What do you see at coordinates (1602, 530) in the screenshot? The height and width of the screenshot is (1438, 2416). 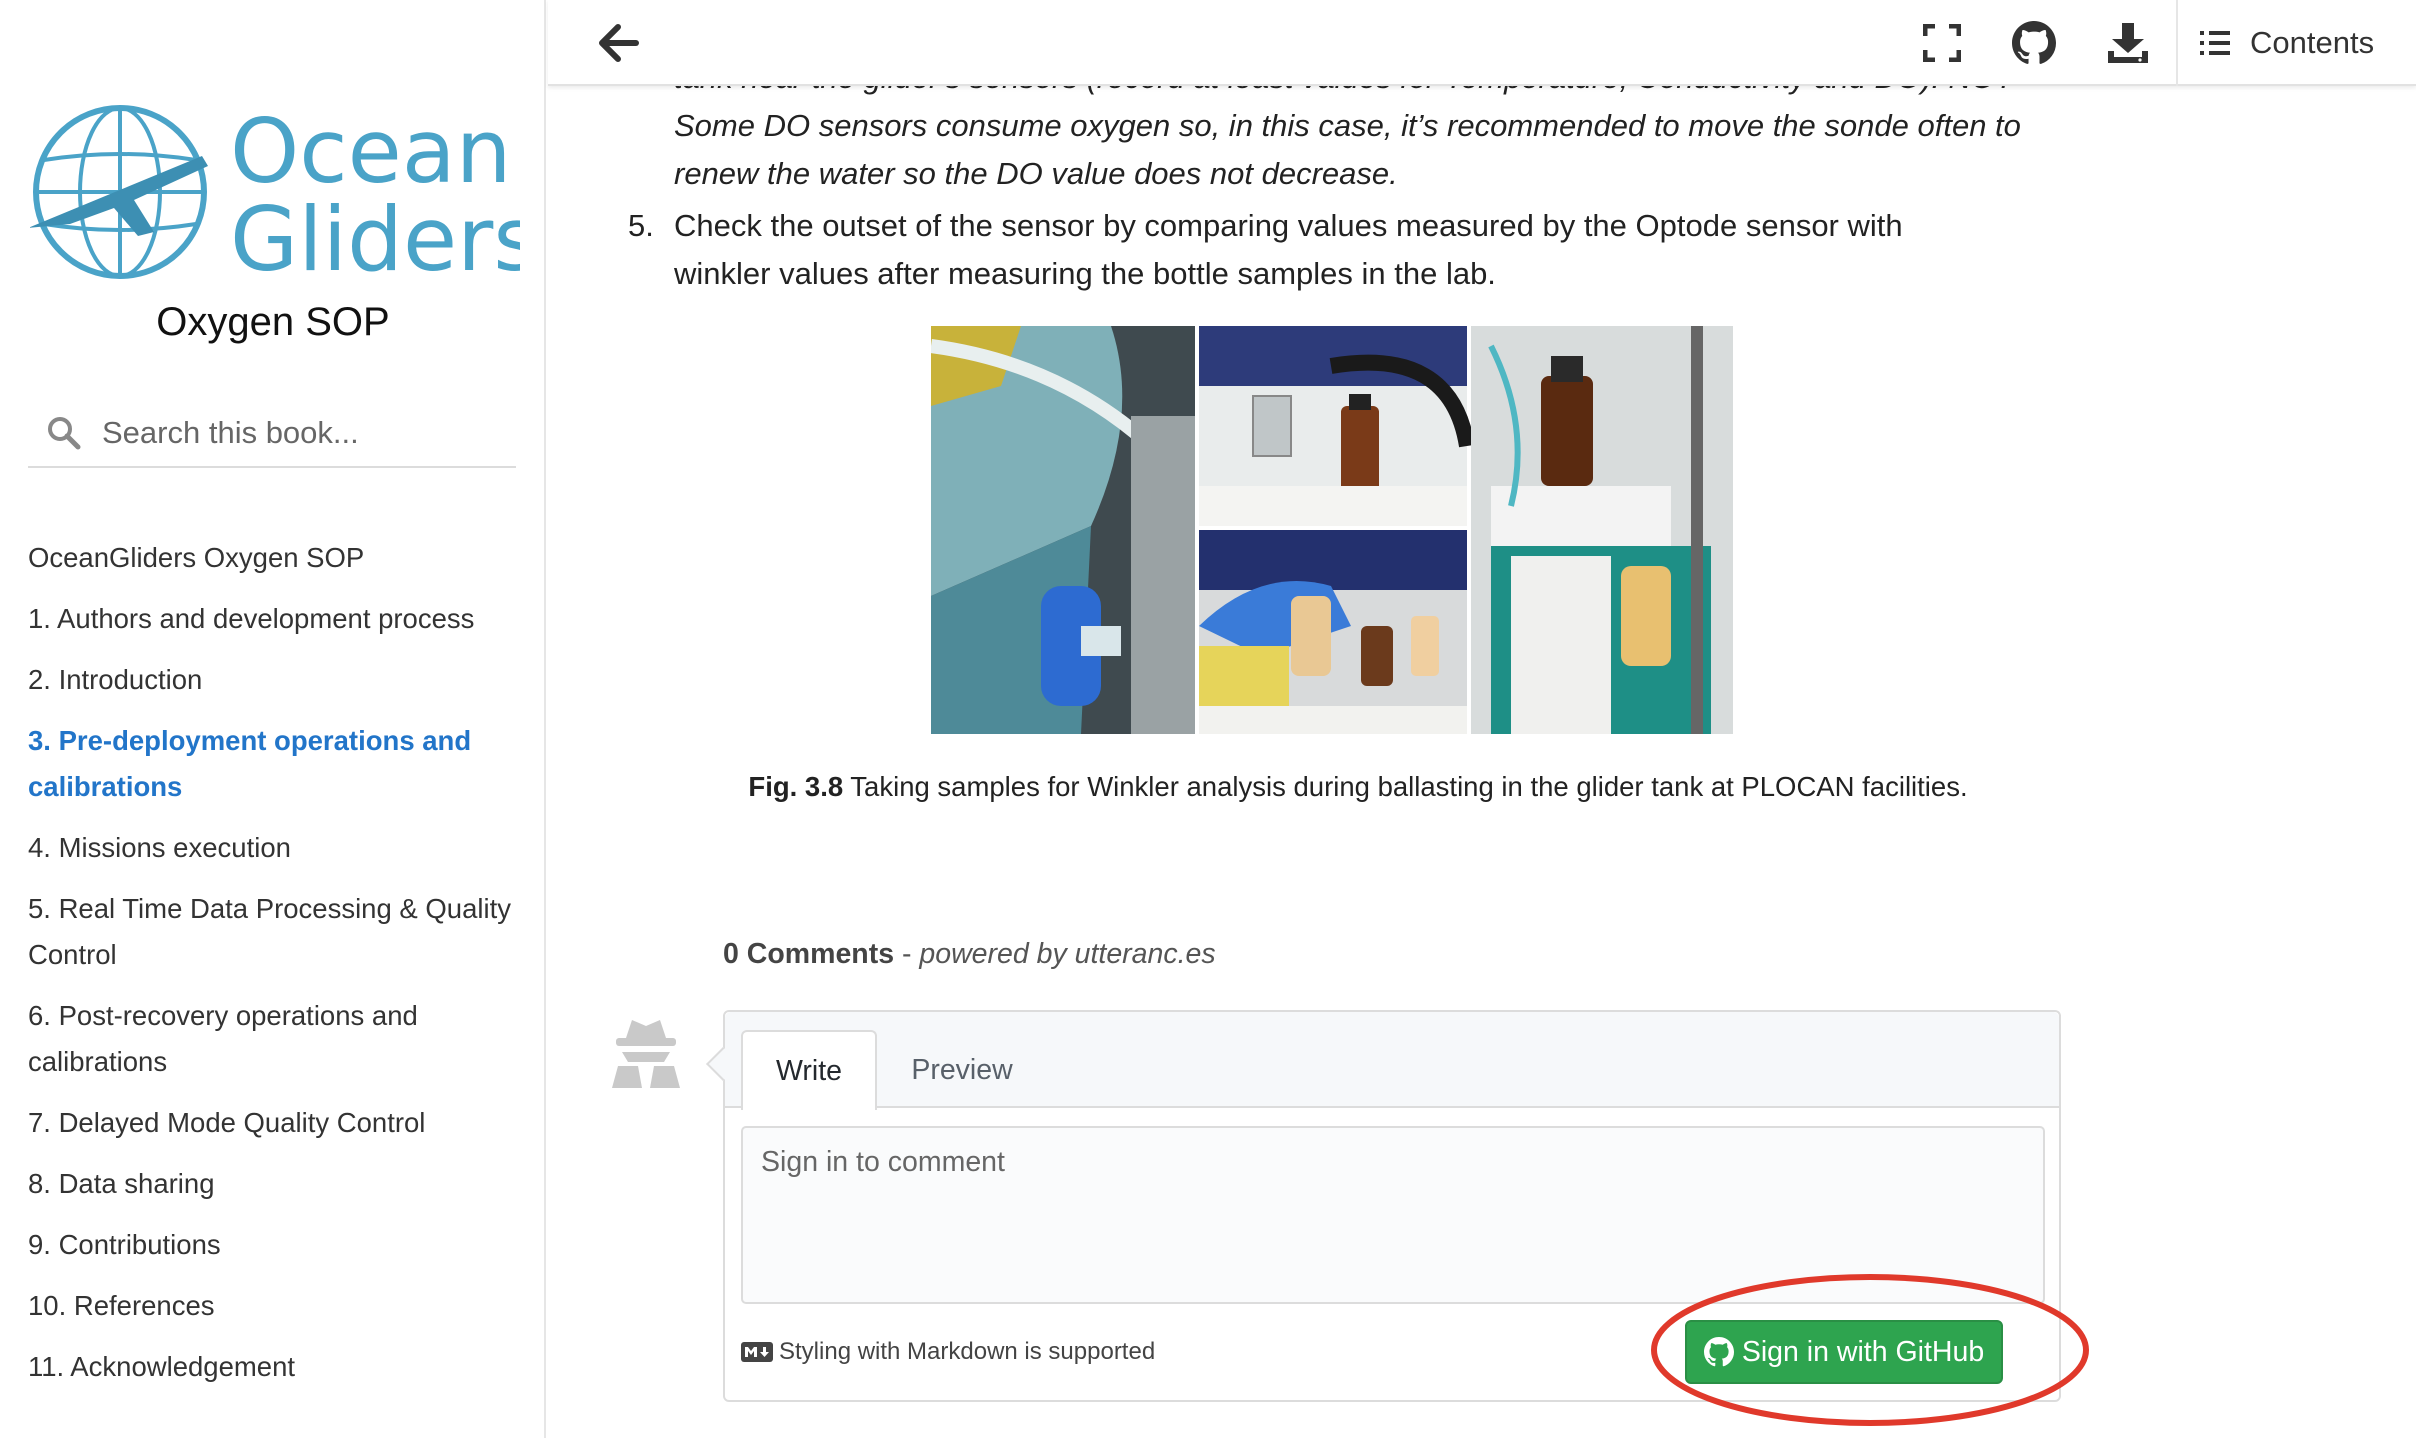 I see `photo-titrator` at bounding box center [1602, 530].